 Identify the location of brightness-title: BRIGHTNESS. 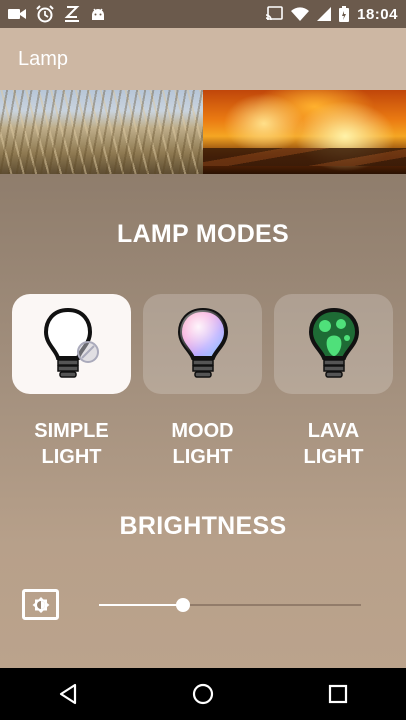
(203, 526).